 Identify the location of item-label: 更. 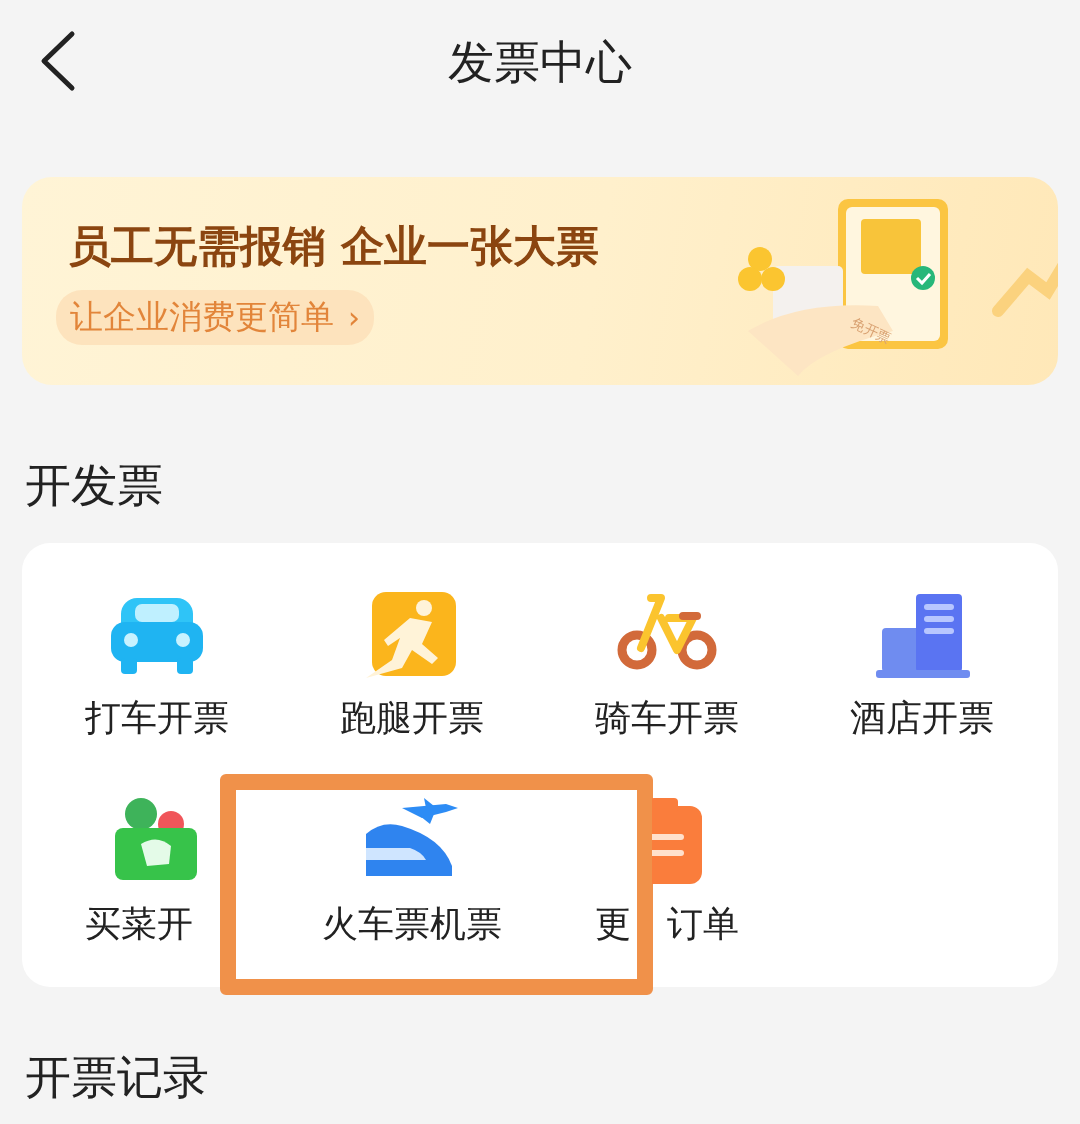
(612, 924).